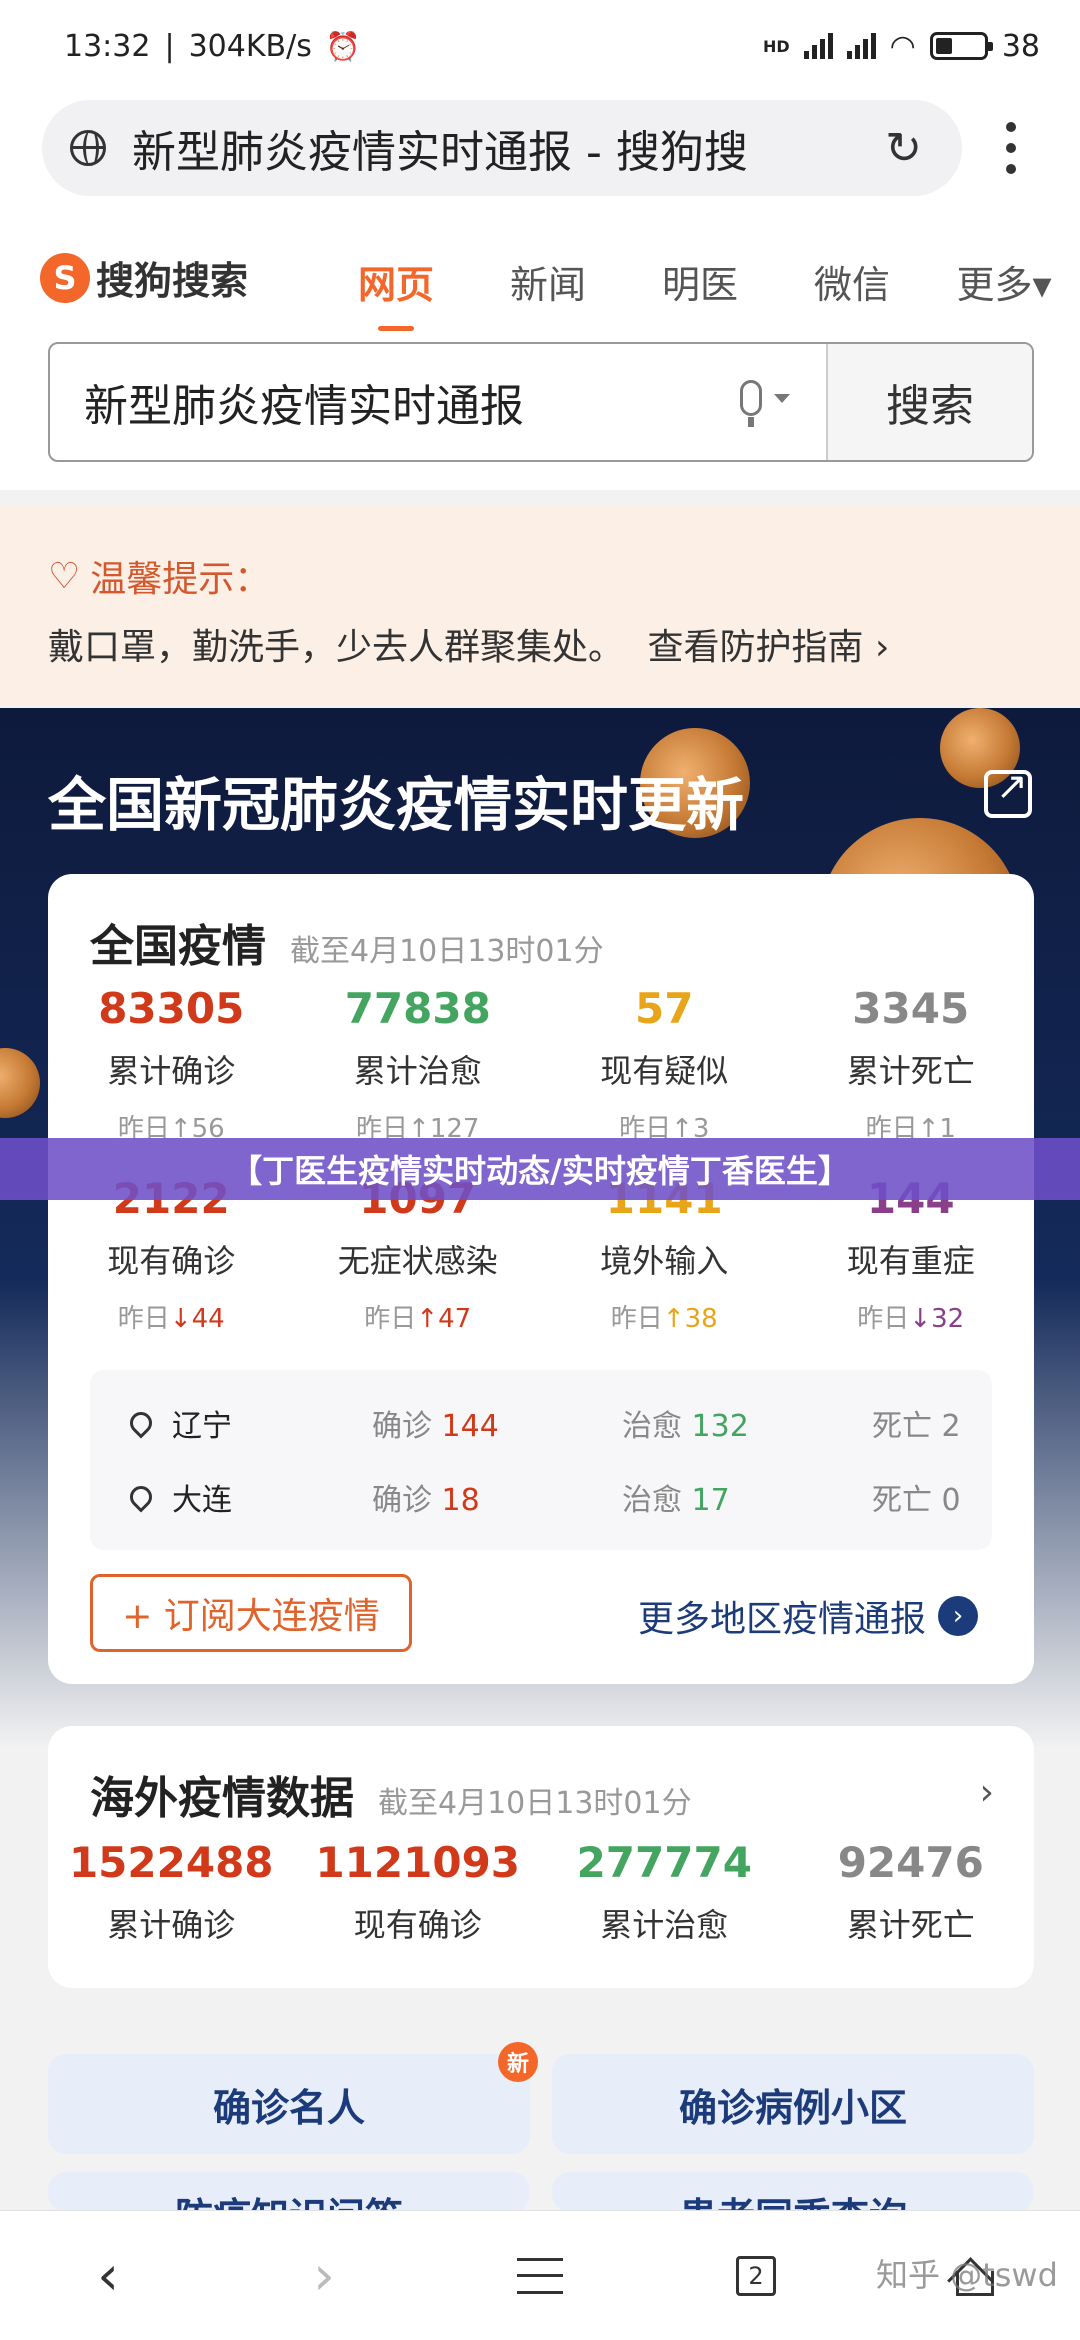 Image resolution: width=1080 pixels, height=2340 pixels. Describe the element at coordinates (222, 1798) in the screenshot. I see `overseas-title: 海外疫情数据` at that location.